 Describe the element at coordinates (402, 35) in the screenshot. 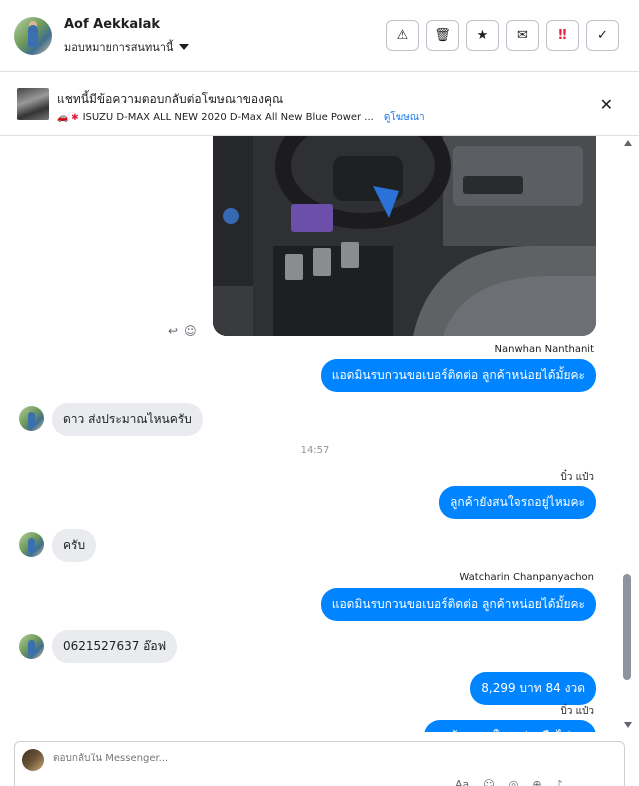

I see `warning-icon: ⚠` at that location.